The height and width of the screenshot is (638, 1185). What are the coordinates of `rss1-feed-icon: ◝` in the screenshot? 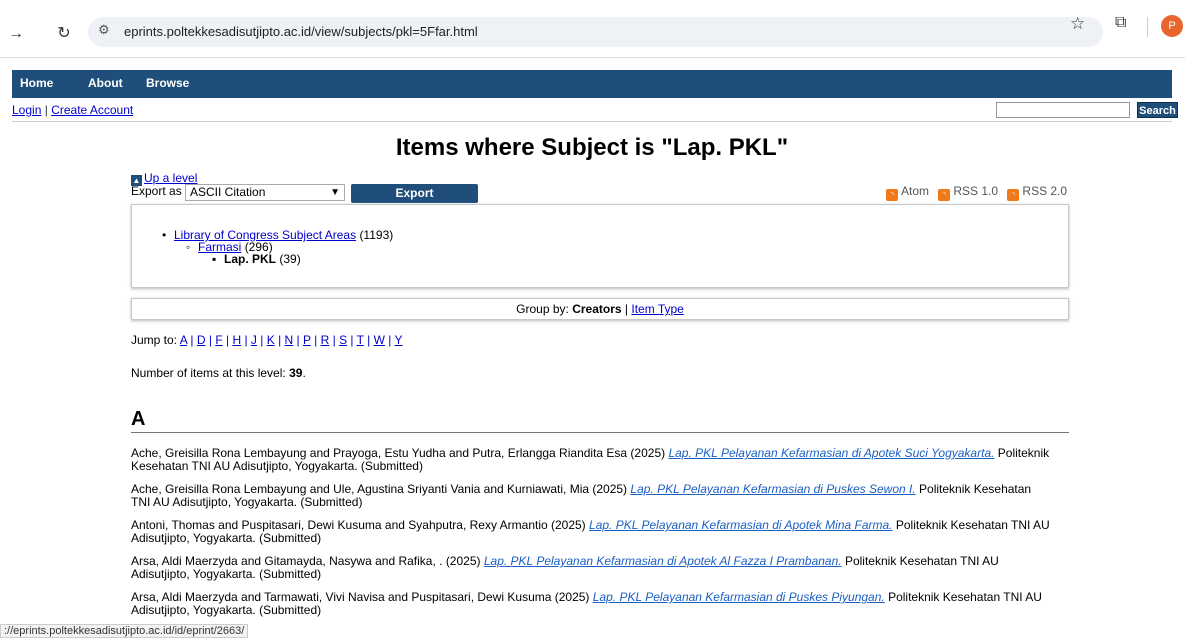 It's located at (944, 195).